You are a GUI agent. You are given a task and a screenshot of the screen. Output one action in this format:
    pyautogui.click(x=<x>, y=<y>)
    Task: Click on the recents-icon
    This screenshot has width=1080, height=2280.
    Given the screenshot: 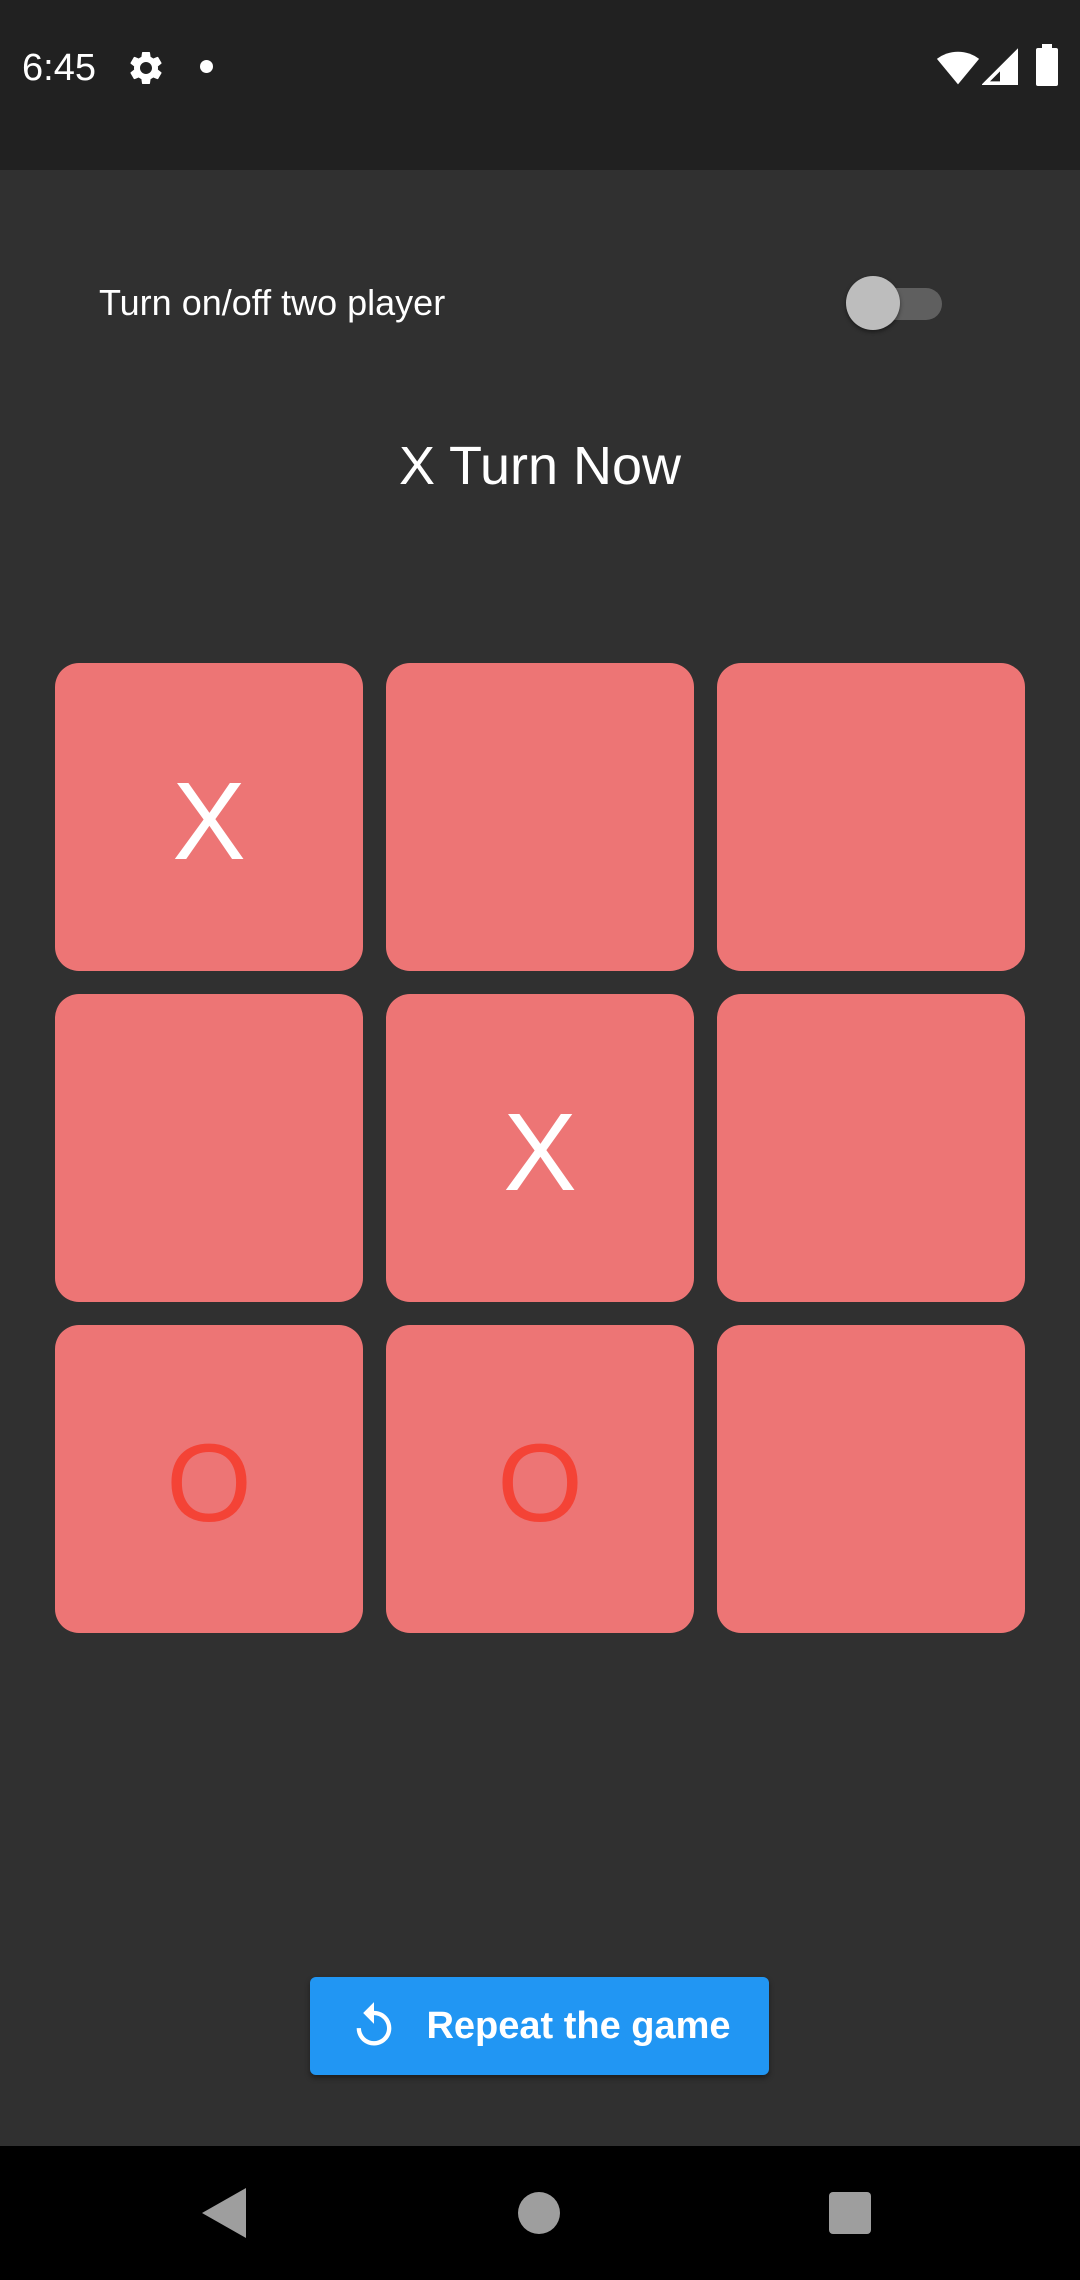 What is the action you would take?
    pyautogui.click(x=850, y=2213)
    